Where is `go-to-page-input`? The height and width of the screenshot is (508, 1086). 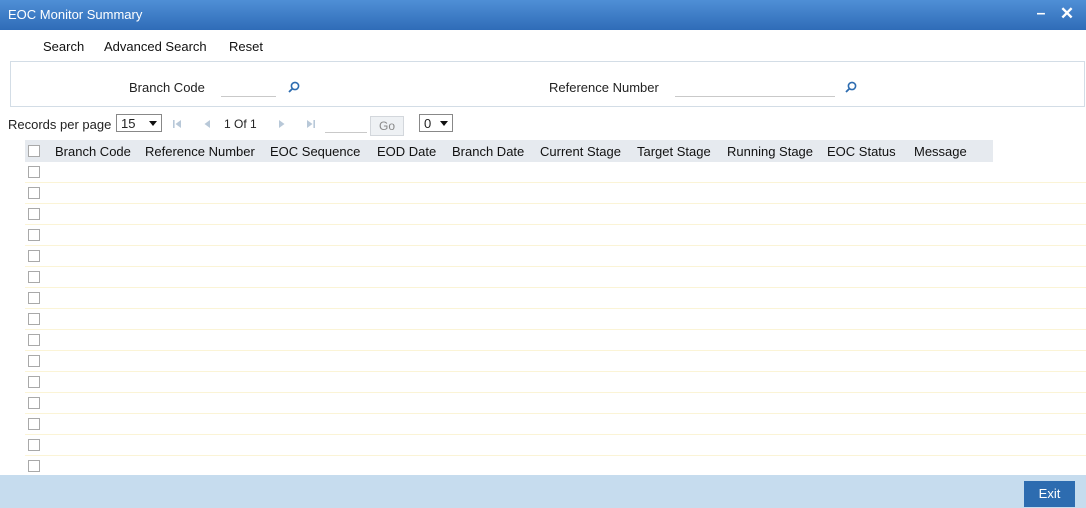 go-to-page-input is located at coordinates (346, 125).